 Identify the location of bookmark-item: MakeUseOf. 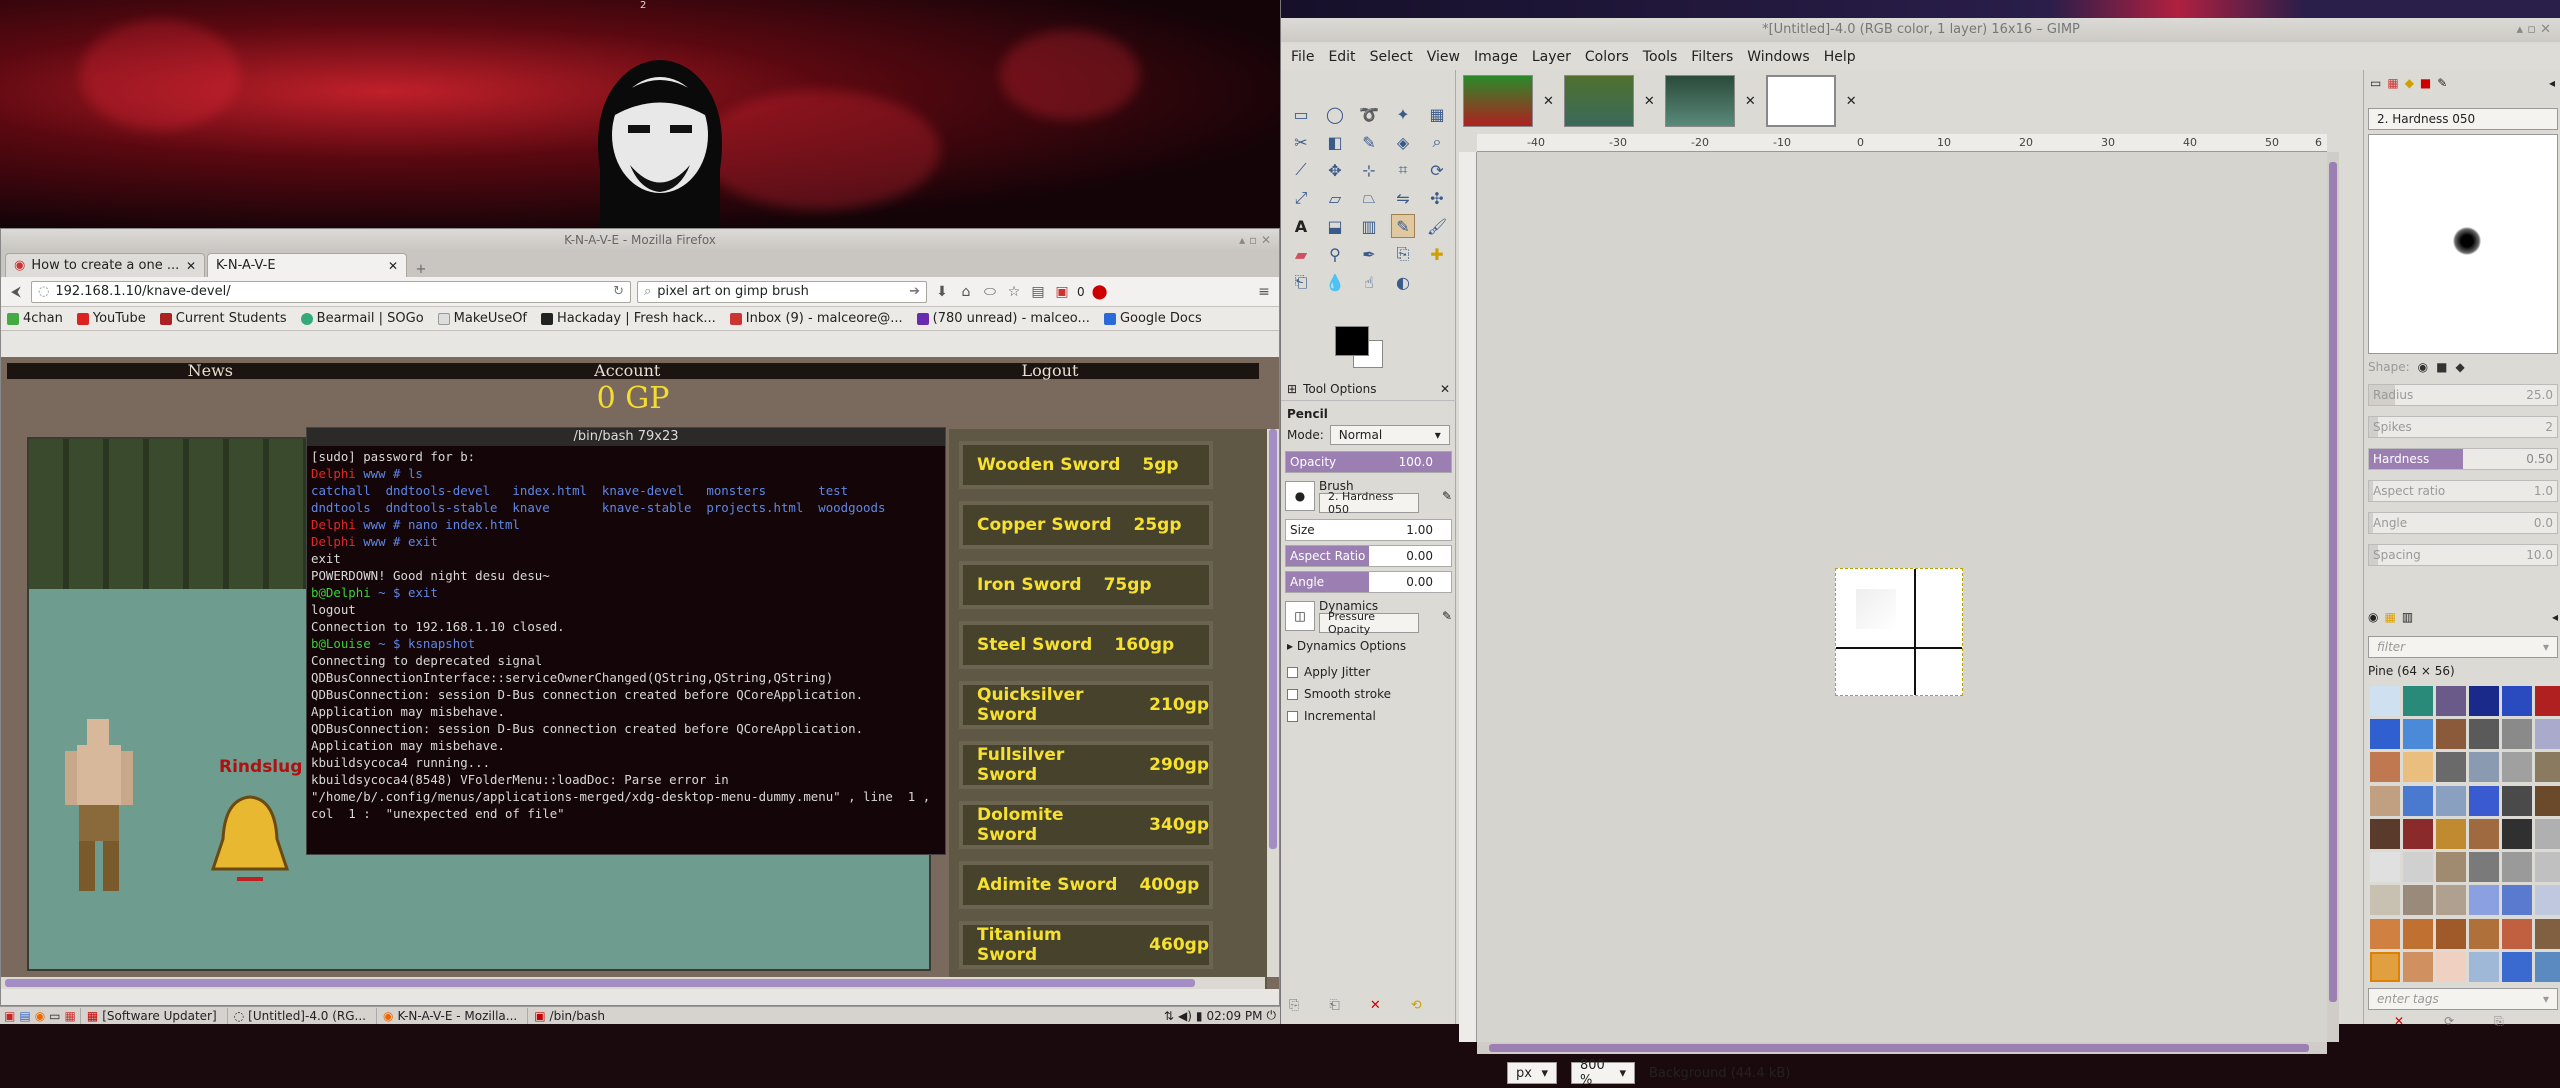
(482, 318).